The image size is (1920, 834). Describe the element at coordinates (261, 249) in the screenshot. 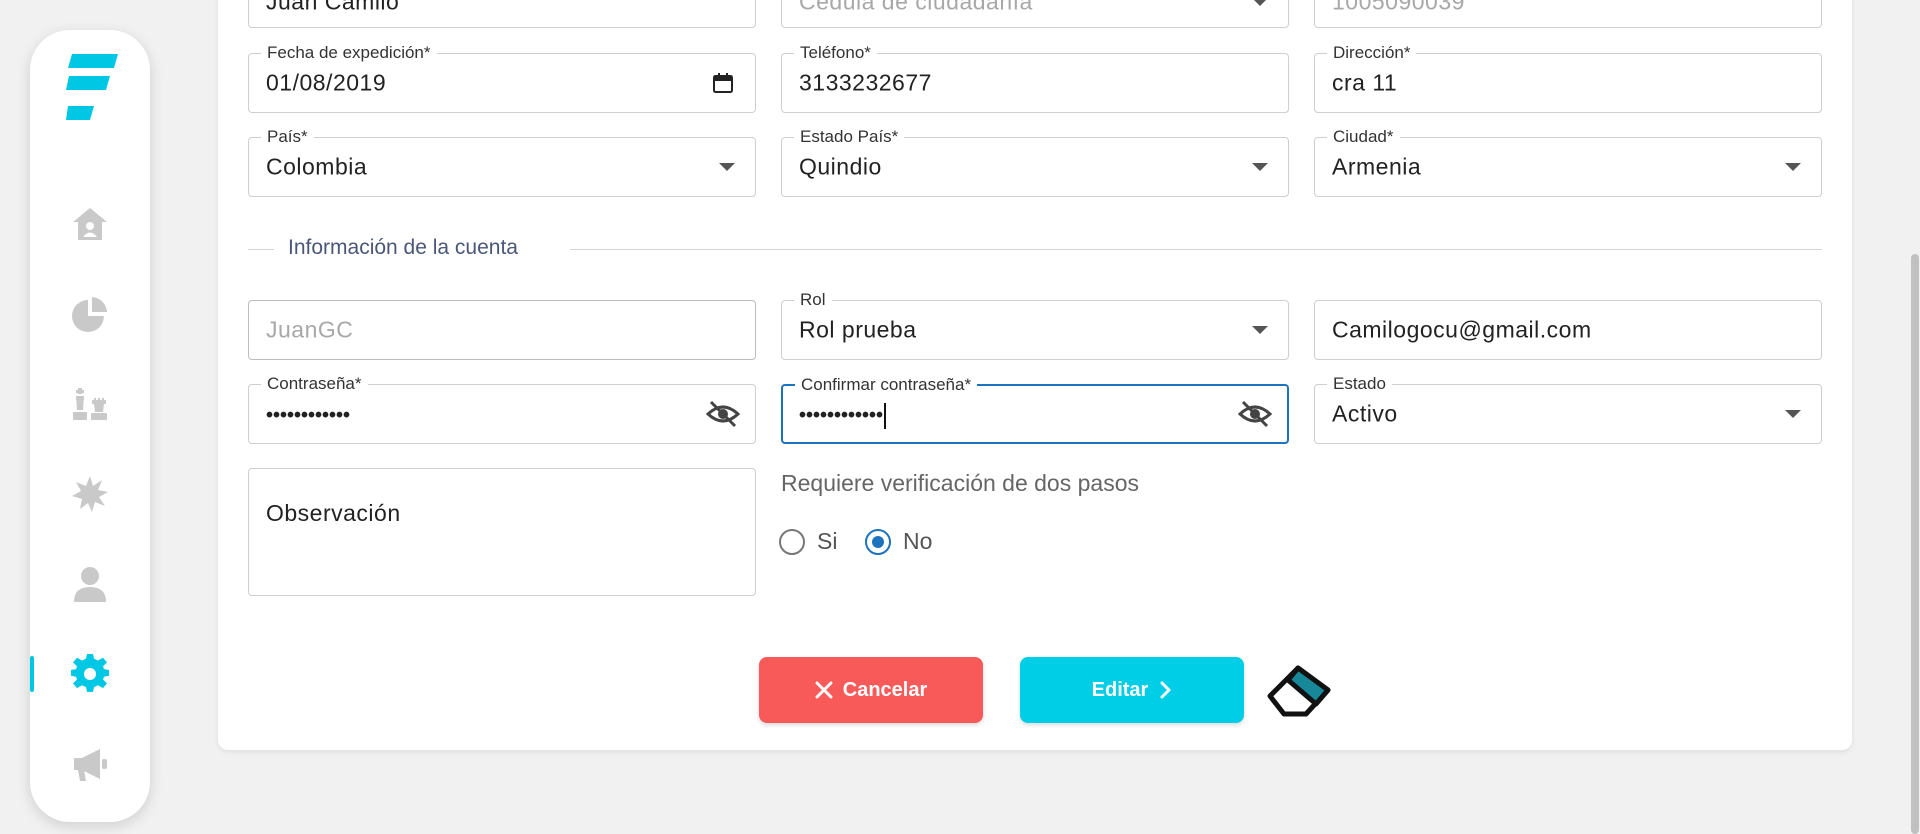

I see `divider-line-left` at that location.